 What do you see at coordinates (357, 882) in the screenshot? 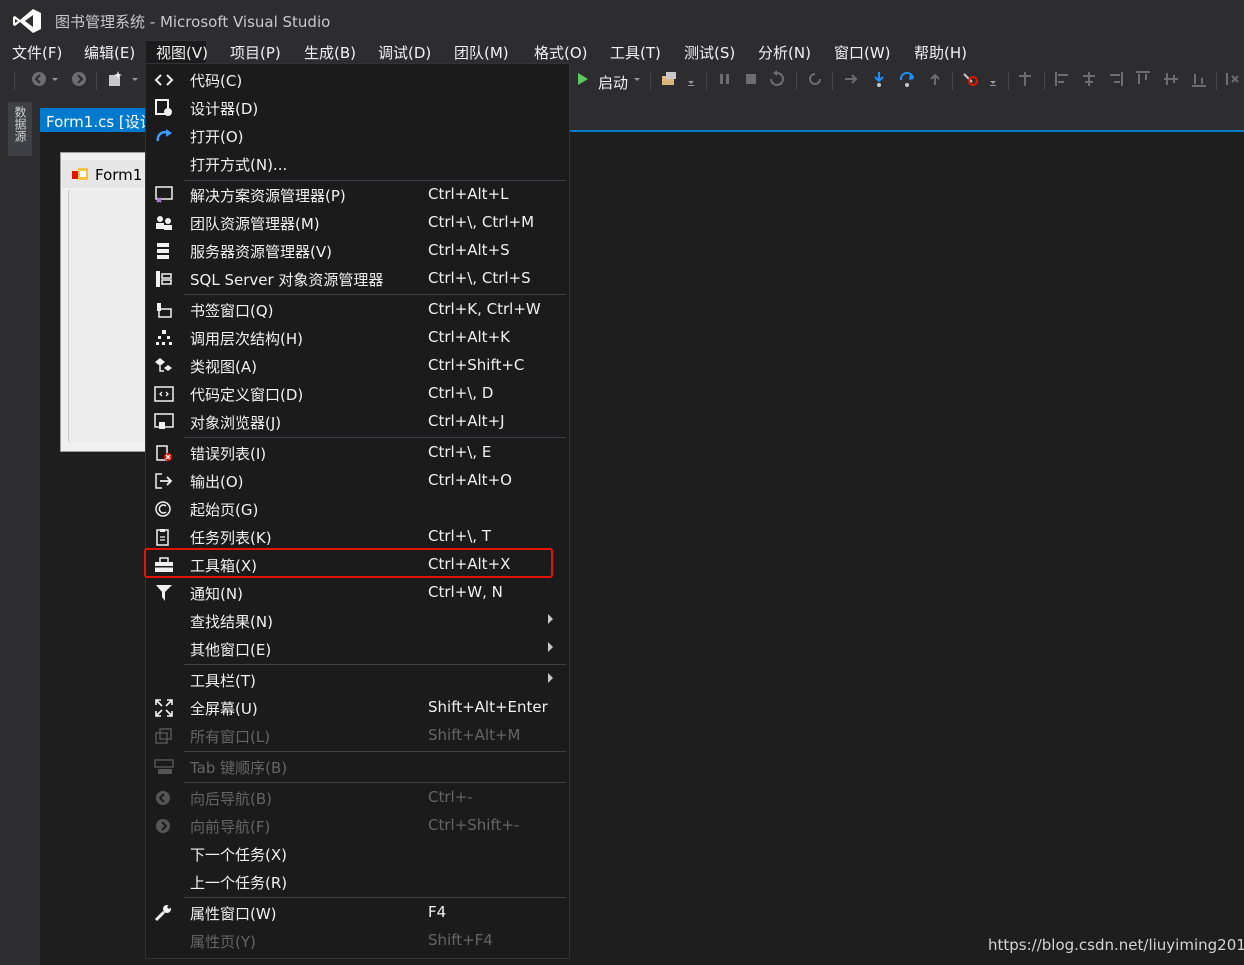
I see `menu-item-previous-task: 上一个任务(R)` at bounding box center [357, 882].